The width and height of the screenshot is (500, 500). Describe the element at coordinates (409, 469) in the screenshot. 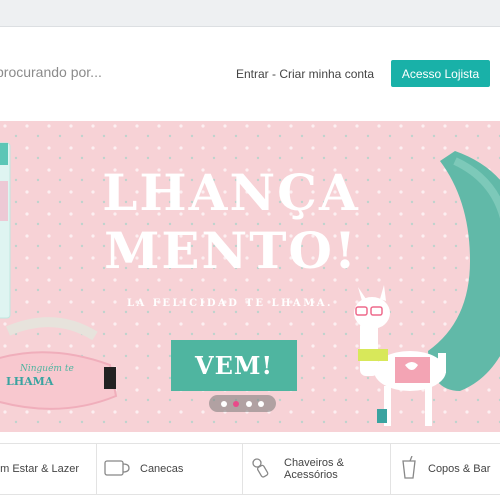

I see `cup-icon` at that location.